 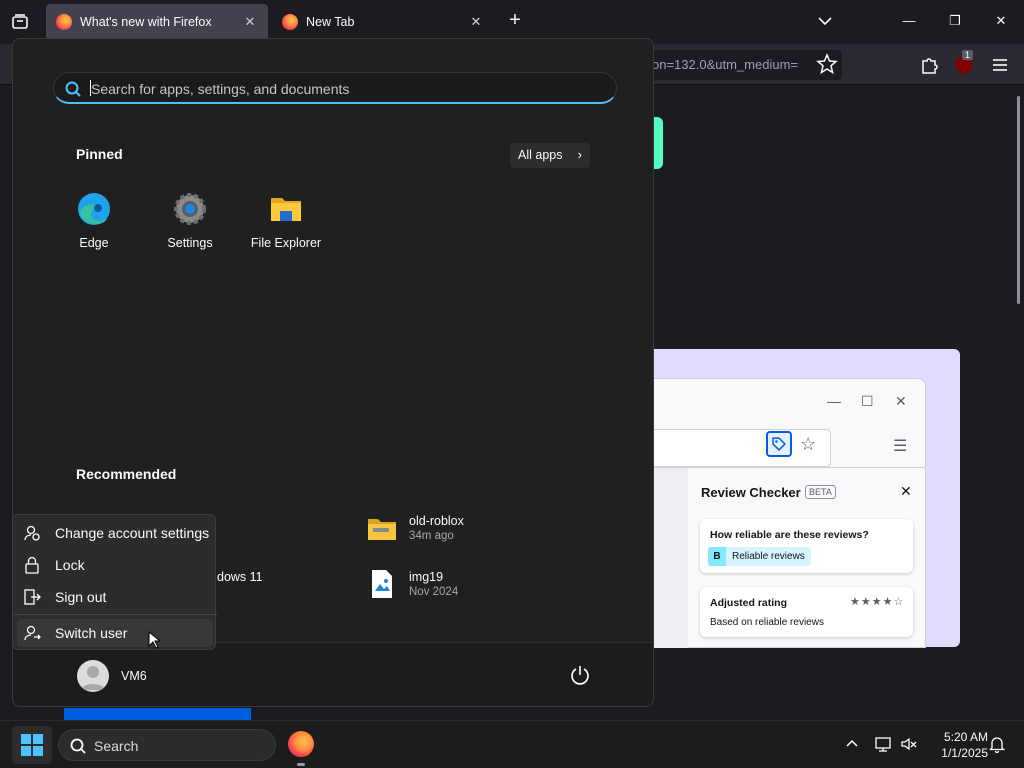 What do you see at coordinates (955, 21) in the screenshot?
I see `restore-window-button: ❐` at bounding box center [955, 21].